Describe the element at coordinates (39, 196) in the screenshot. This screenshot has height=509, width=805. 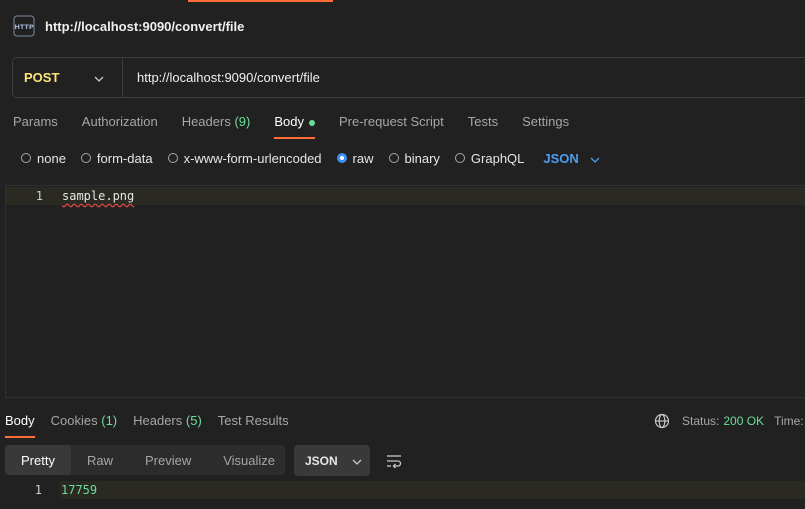
I see `line-number: 1` at that location.